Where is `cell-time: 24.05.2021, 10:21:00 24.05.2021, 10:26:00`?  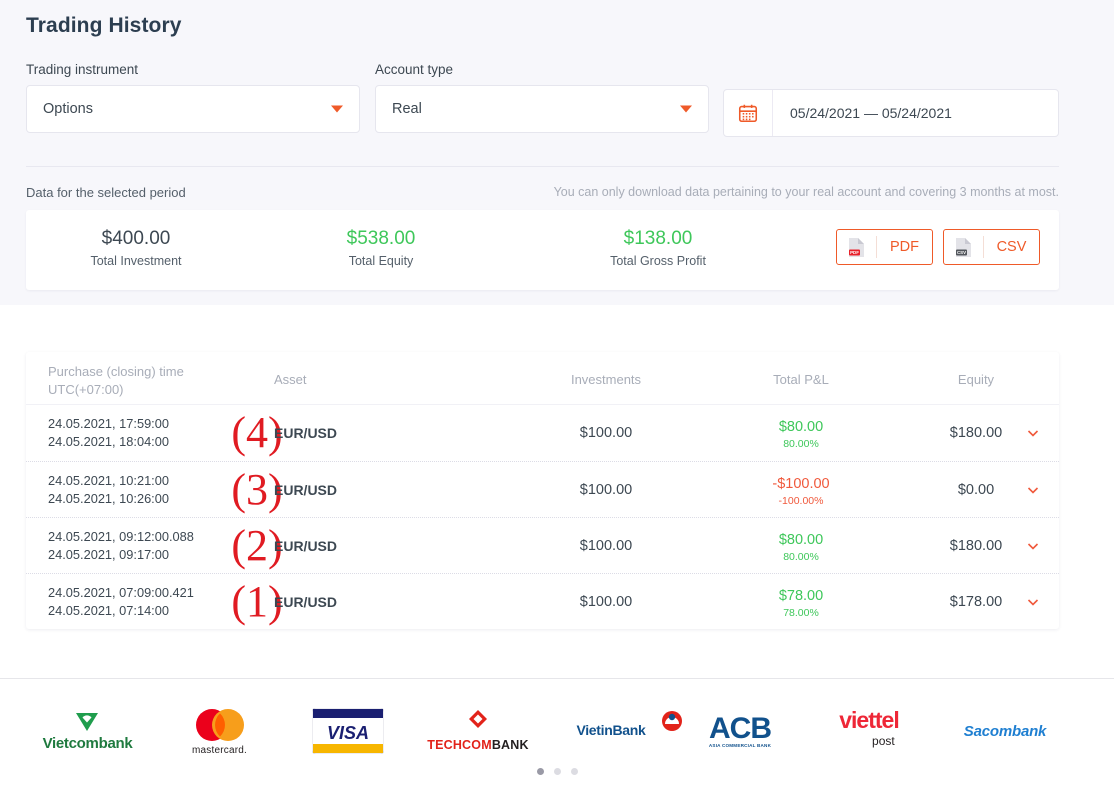
cell-time: 24.05.2021, 10:21:00 24.05.2021, 10:26:00 is located at coordinates (108, 490).